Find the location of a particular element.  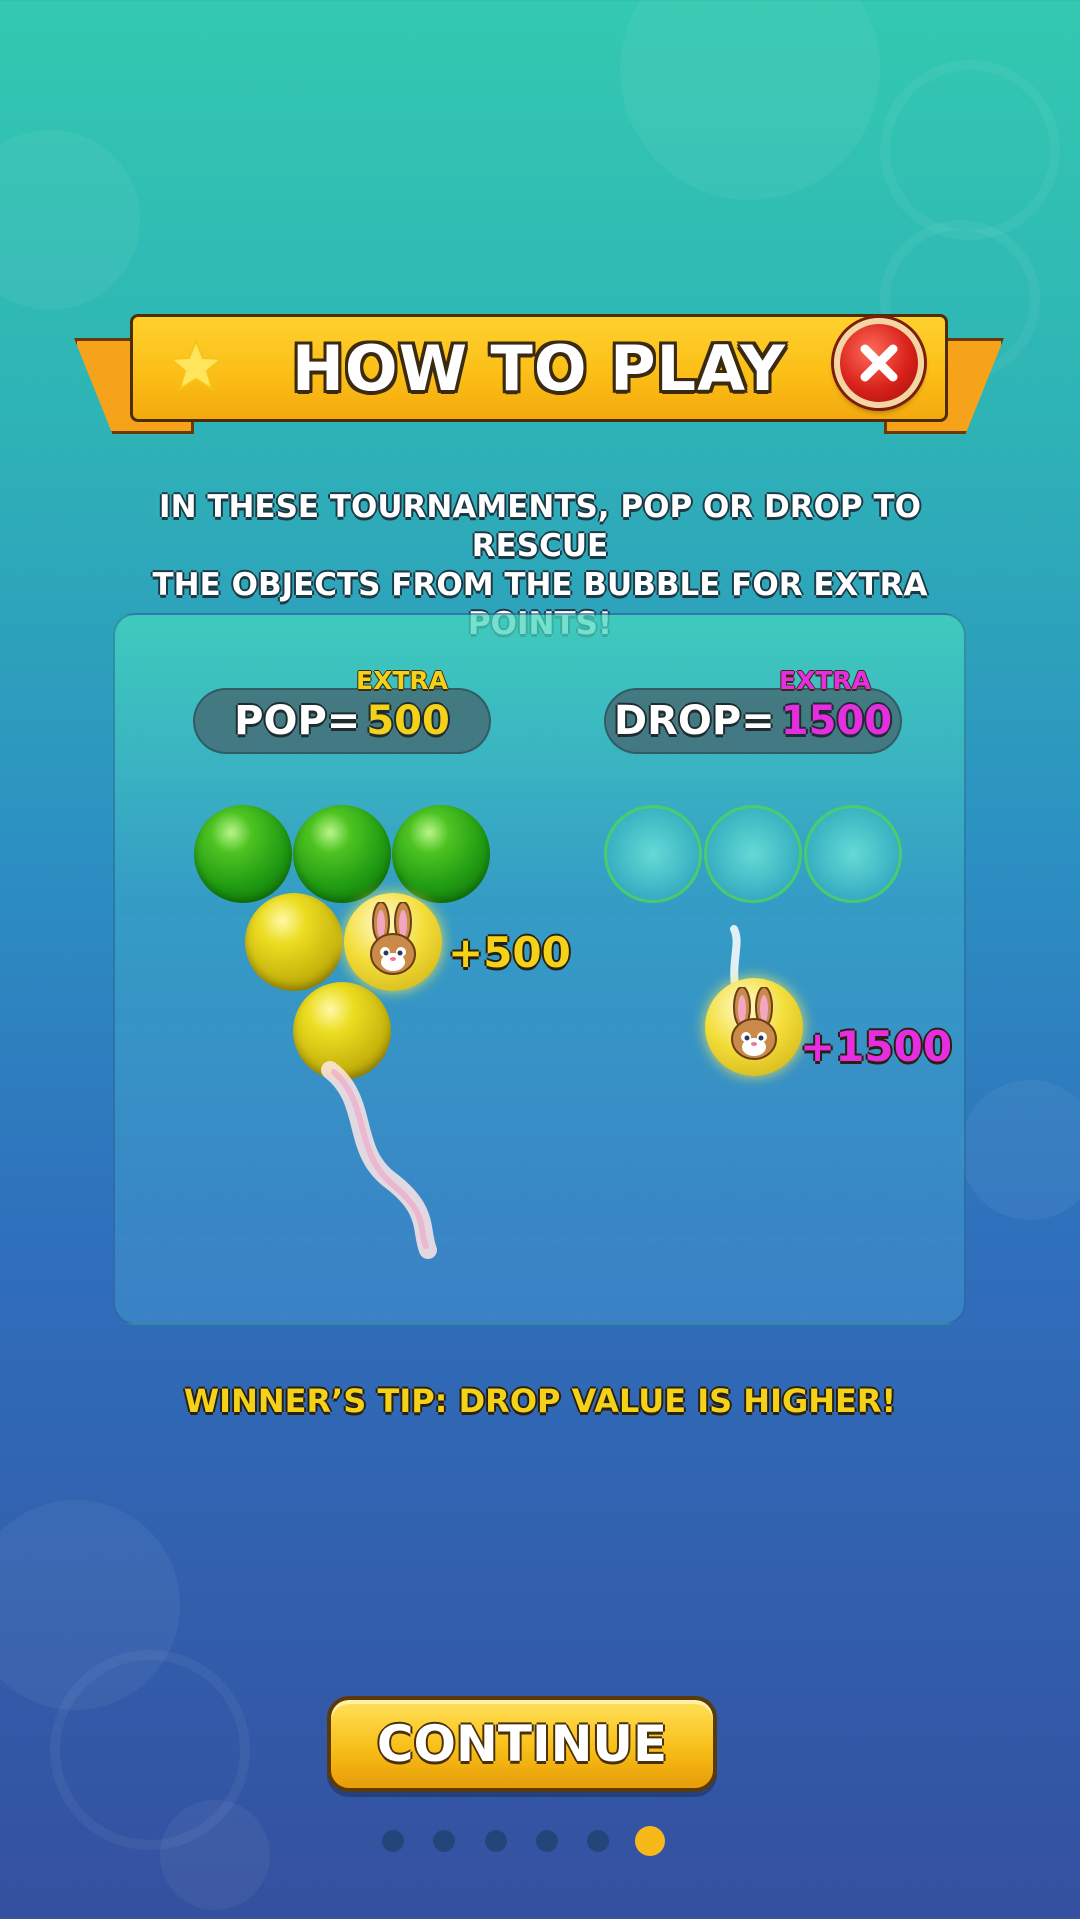

continue-button: CONTINUE is located at coordinates (522, 1744).